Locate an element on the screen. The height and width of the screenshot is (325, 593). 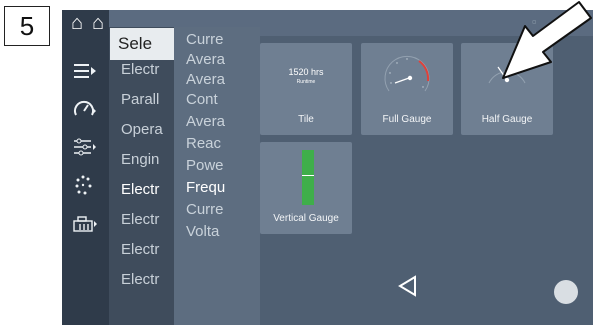
vertical-gauge-marker is located at coordinates (308, 175).